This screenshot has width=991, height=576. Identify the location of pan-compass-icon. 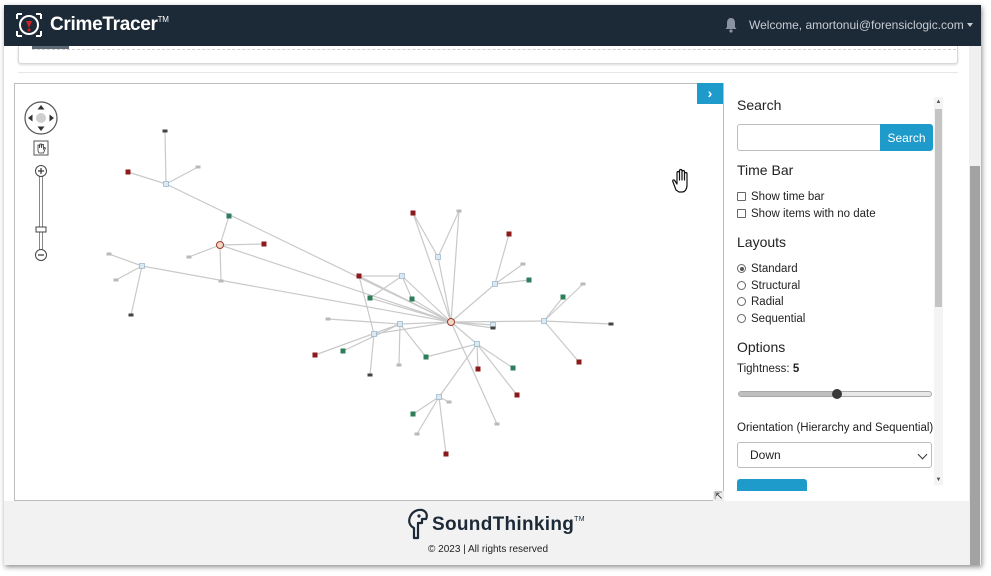
(41, 118).